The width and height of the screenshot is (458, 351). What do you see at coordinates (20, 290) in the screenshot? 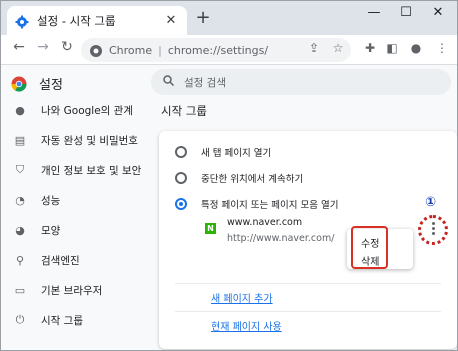
I see `browser-icon: ▭` at bounding box center [20, 290].